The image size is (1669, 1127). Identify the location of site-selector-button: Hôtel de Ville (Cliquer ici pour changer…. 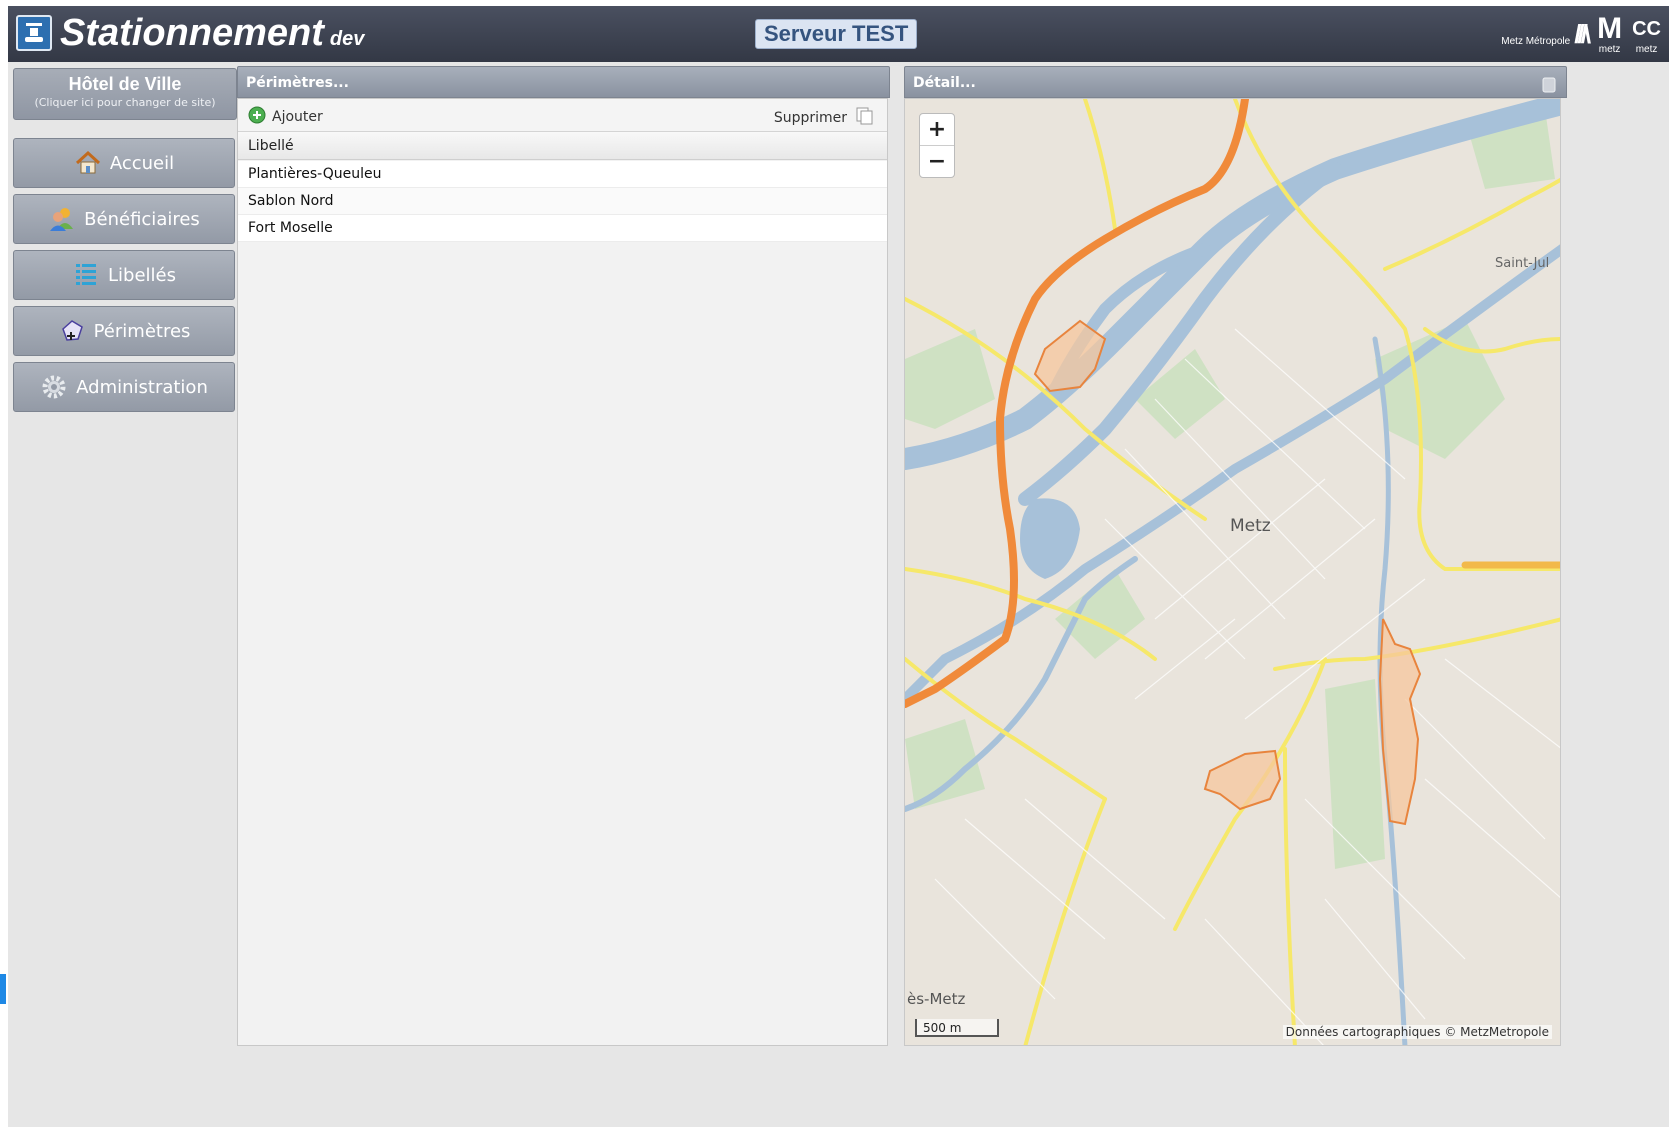
(125, 94).